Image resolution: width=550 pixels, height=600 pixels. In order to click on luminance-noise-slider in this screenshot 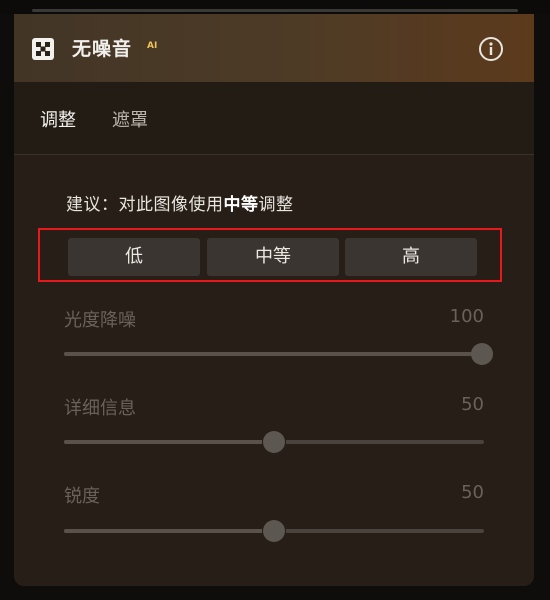, I will do `click(278, 354)`.